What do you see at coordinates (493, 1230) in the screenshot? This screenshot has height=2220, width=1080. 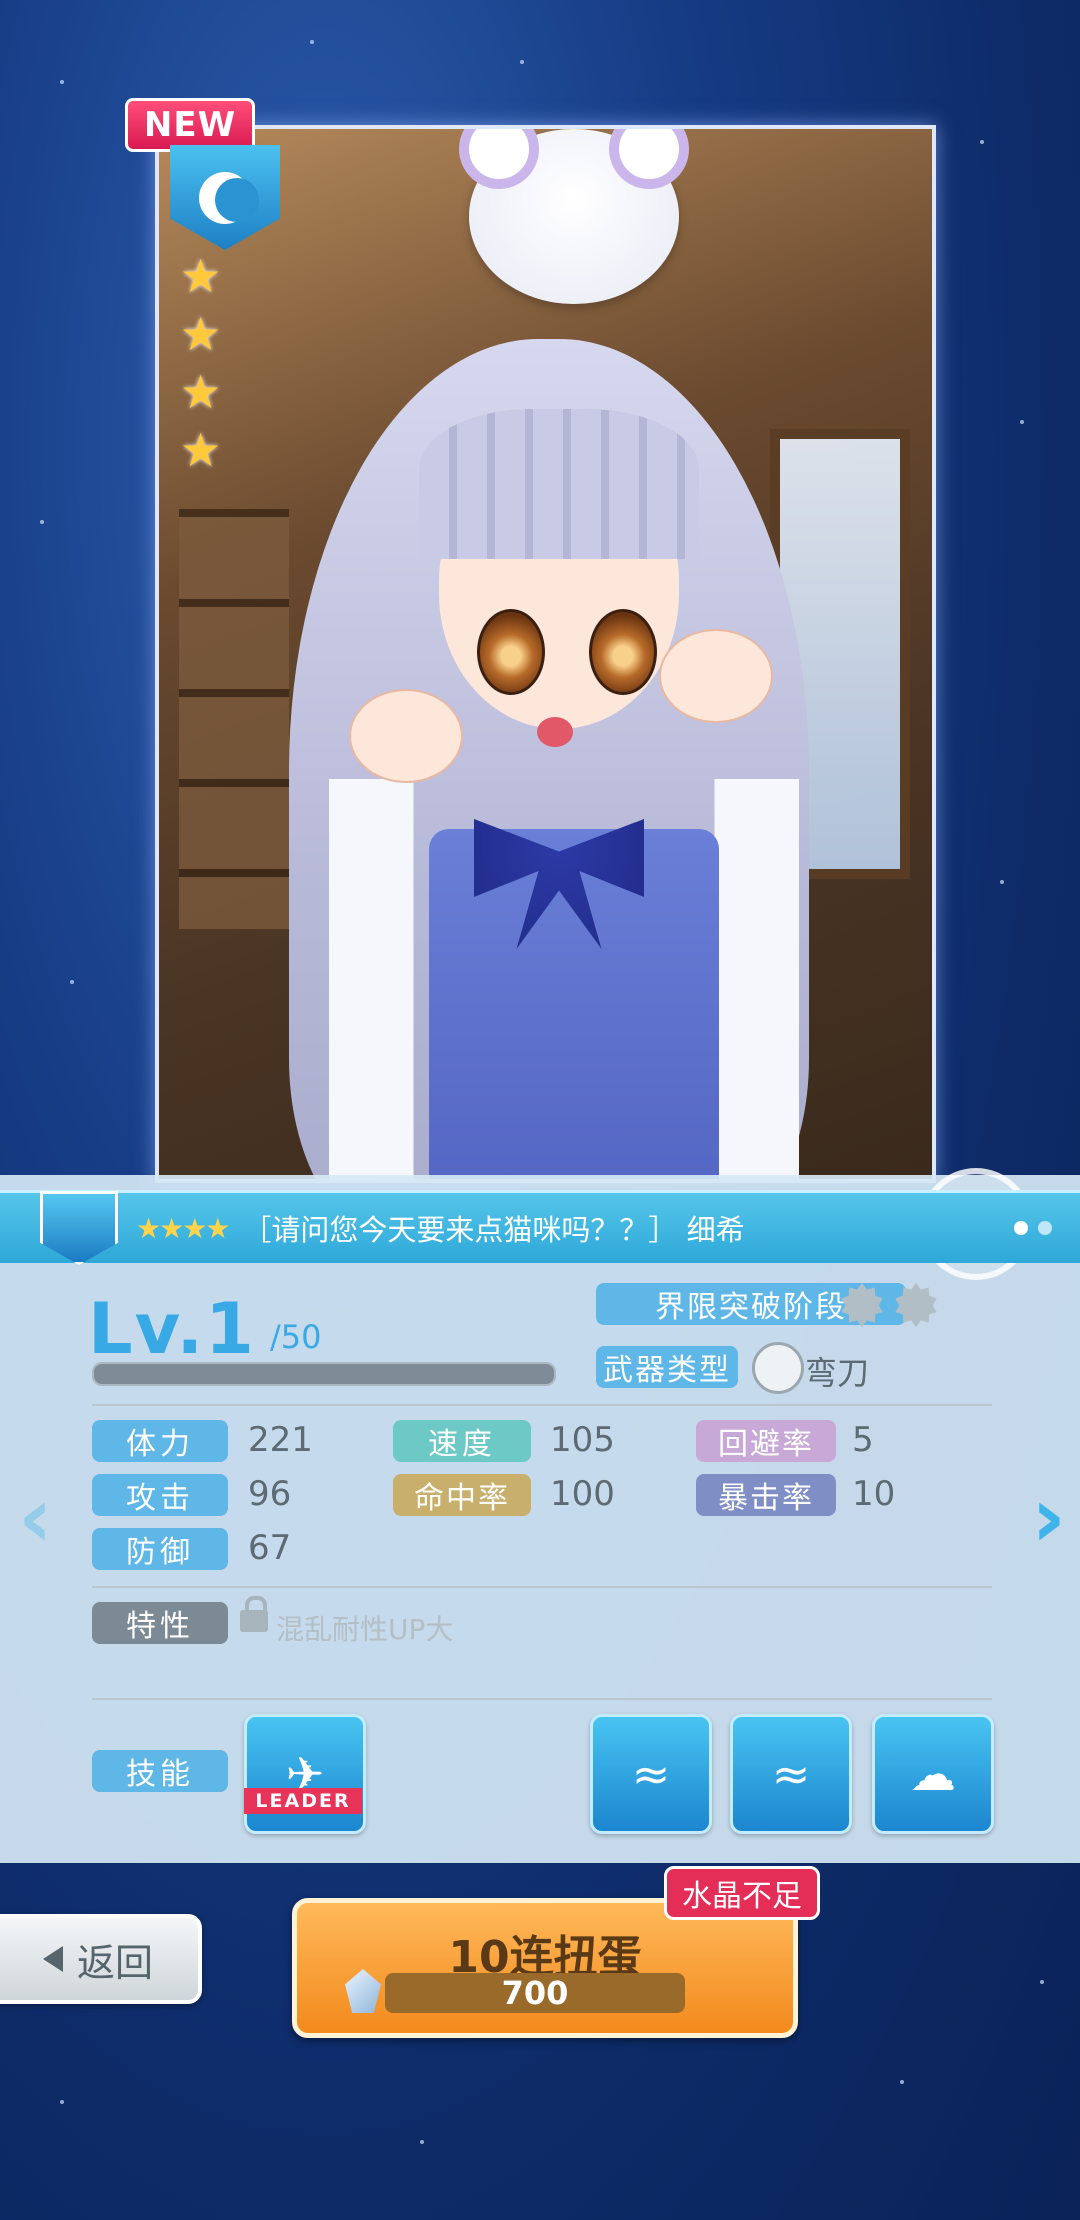 I see `character-name: ［请问您今天要来点猫咪吗？？］ 细希` at bounding box center [493, 1230].